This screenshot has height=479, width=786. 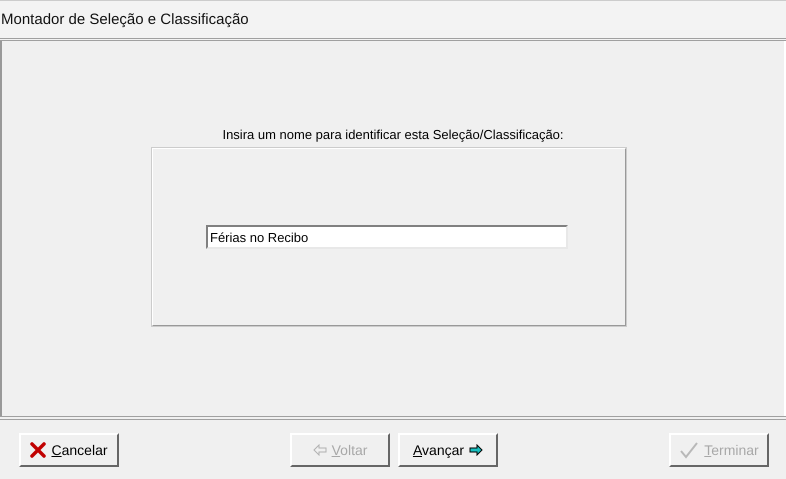 I want to click on close-icon, so click(x=38, y=450).